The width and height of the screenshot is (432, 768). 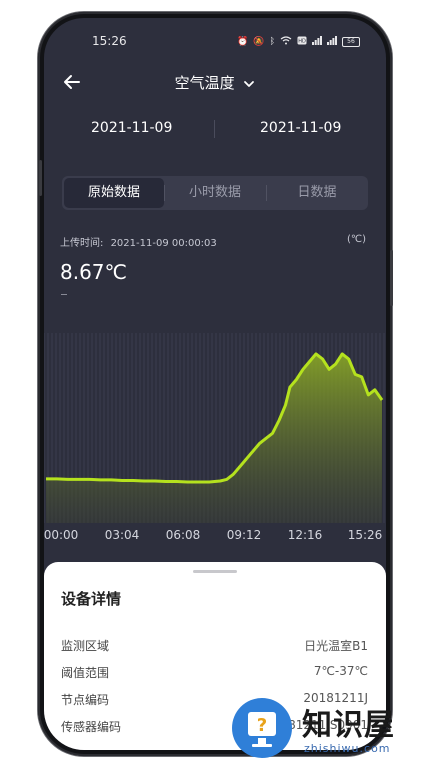 I want to click on watermark: ? 知识屋 zhishiwu.com, so click(x=332, y=733).